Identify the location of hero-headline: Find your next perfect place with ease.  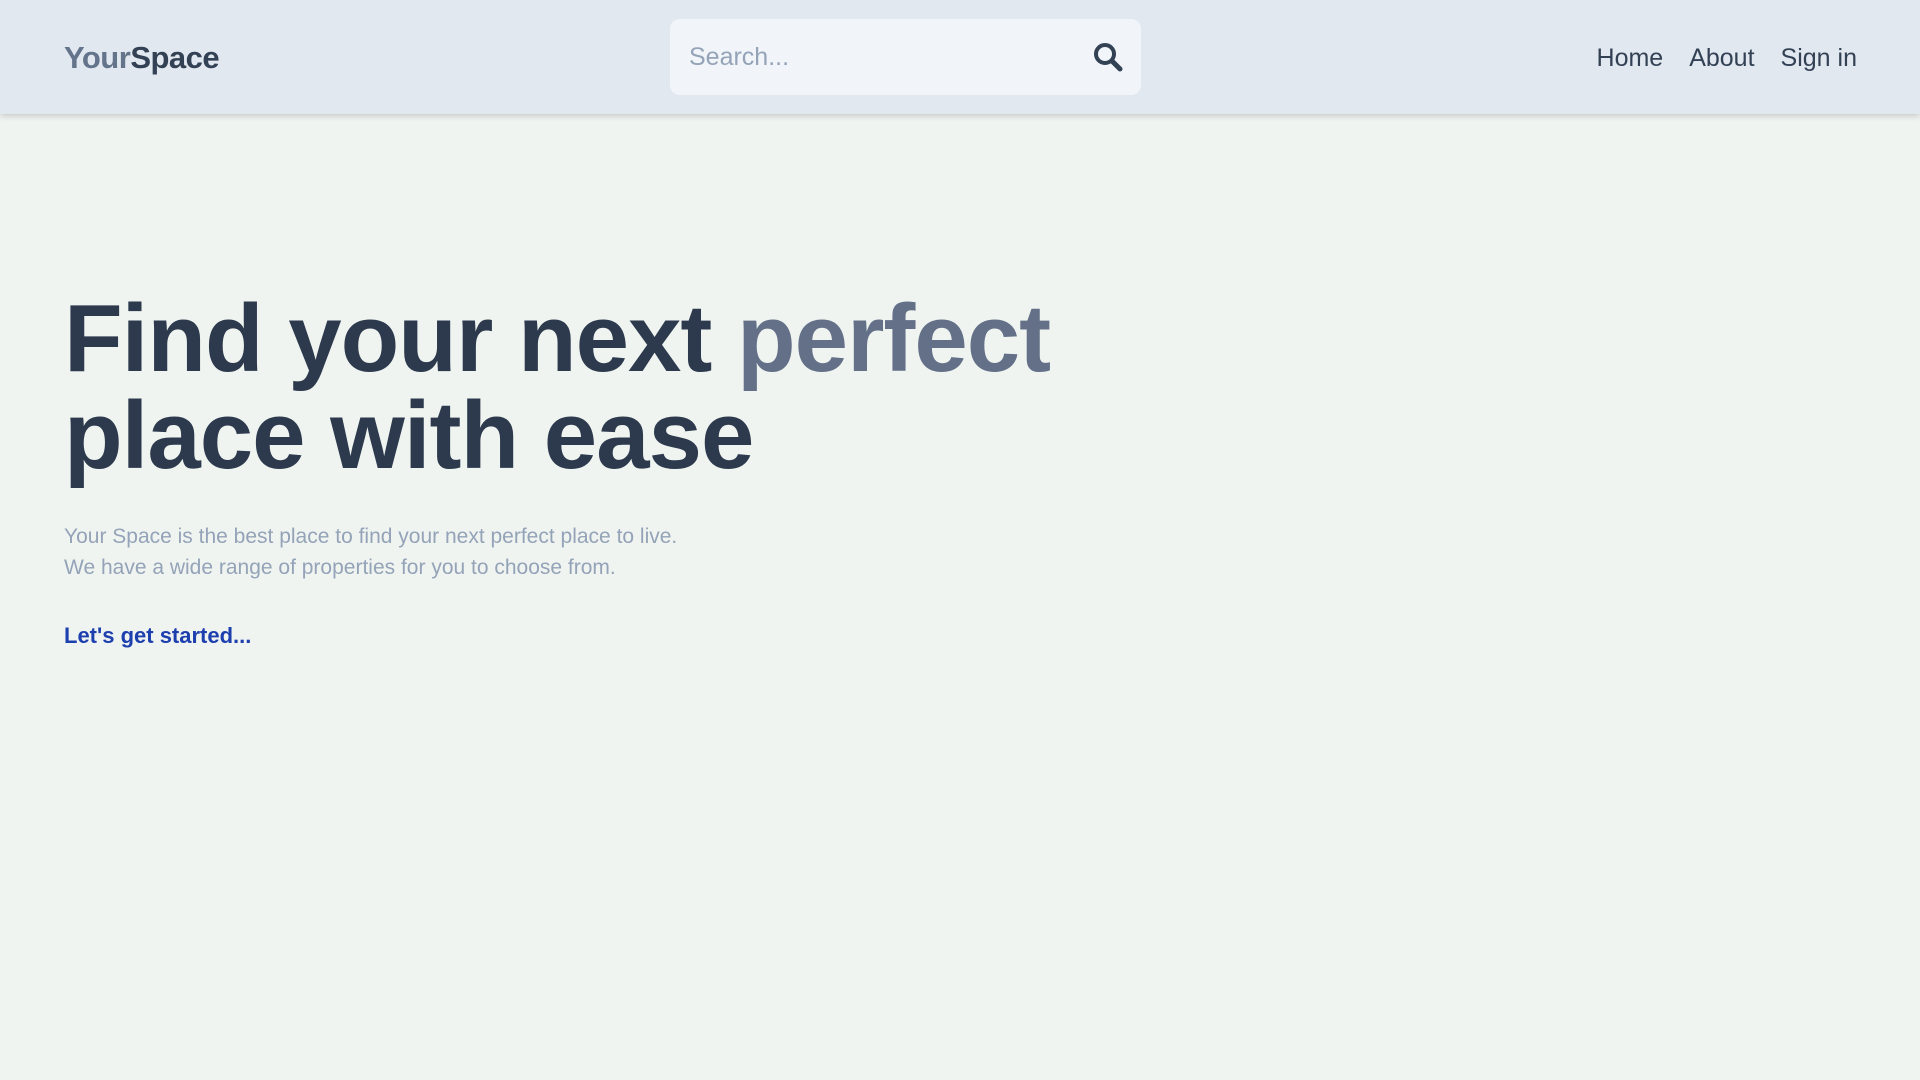
(614, 387).